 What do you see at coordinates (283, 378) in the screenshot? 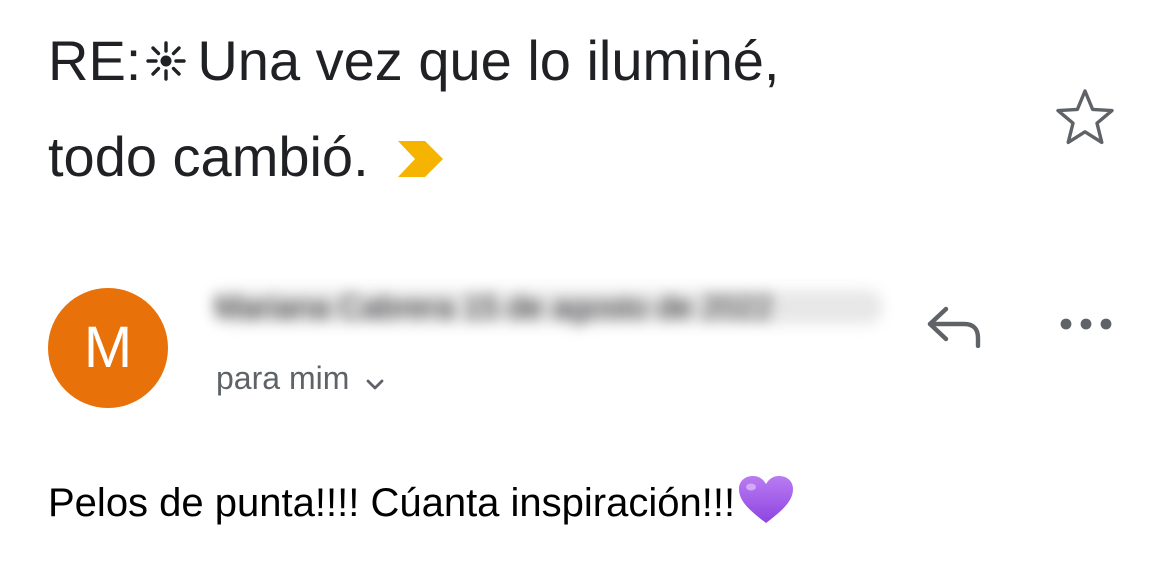
I see `recipient-label: para mim` at bounding box center [283, 378].